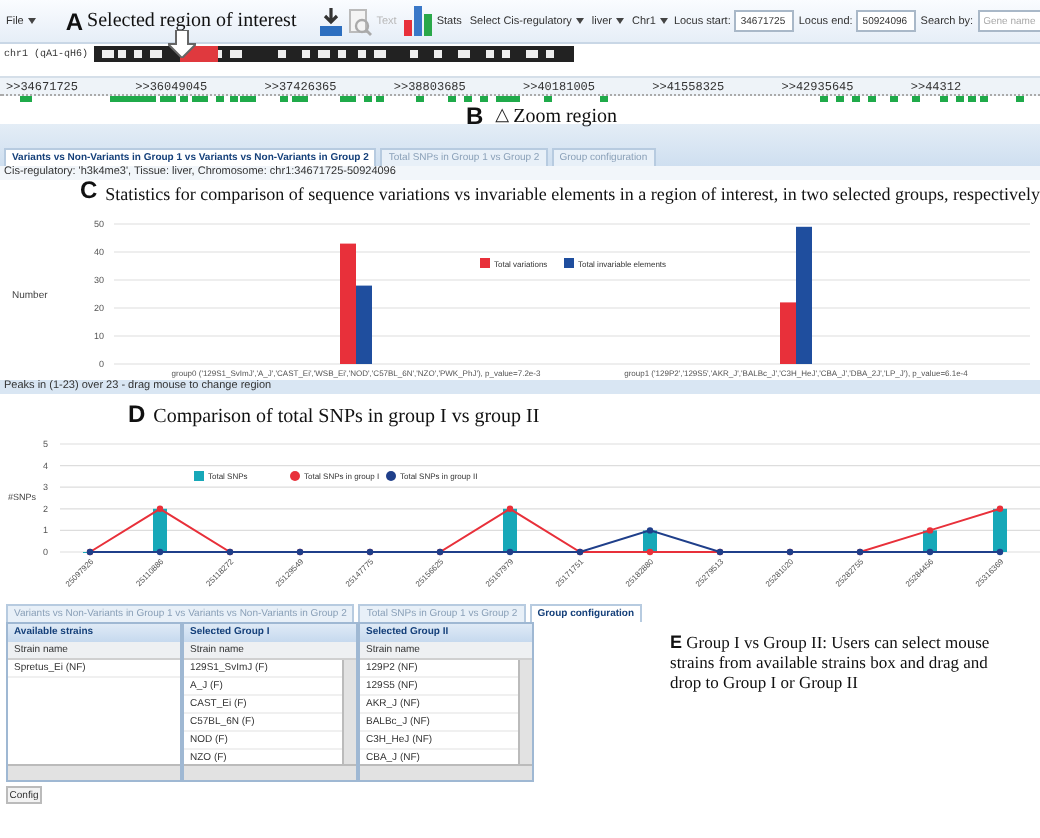 The image size is (1040, 838). I want to click on annotation-caption: Selected region of interest, so click(192, 21).